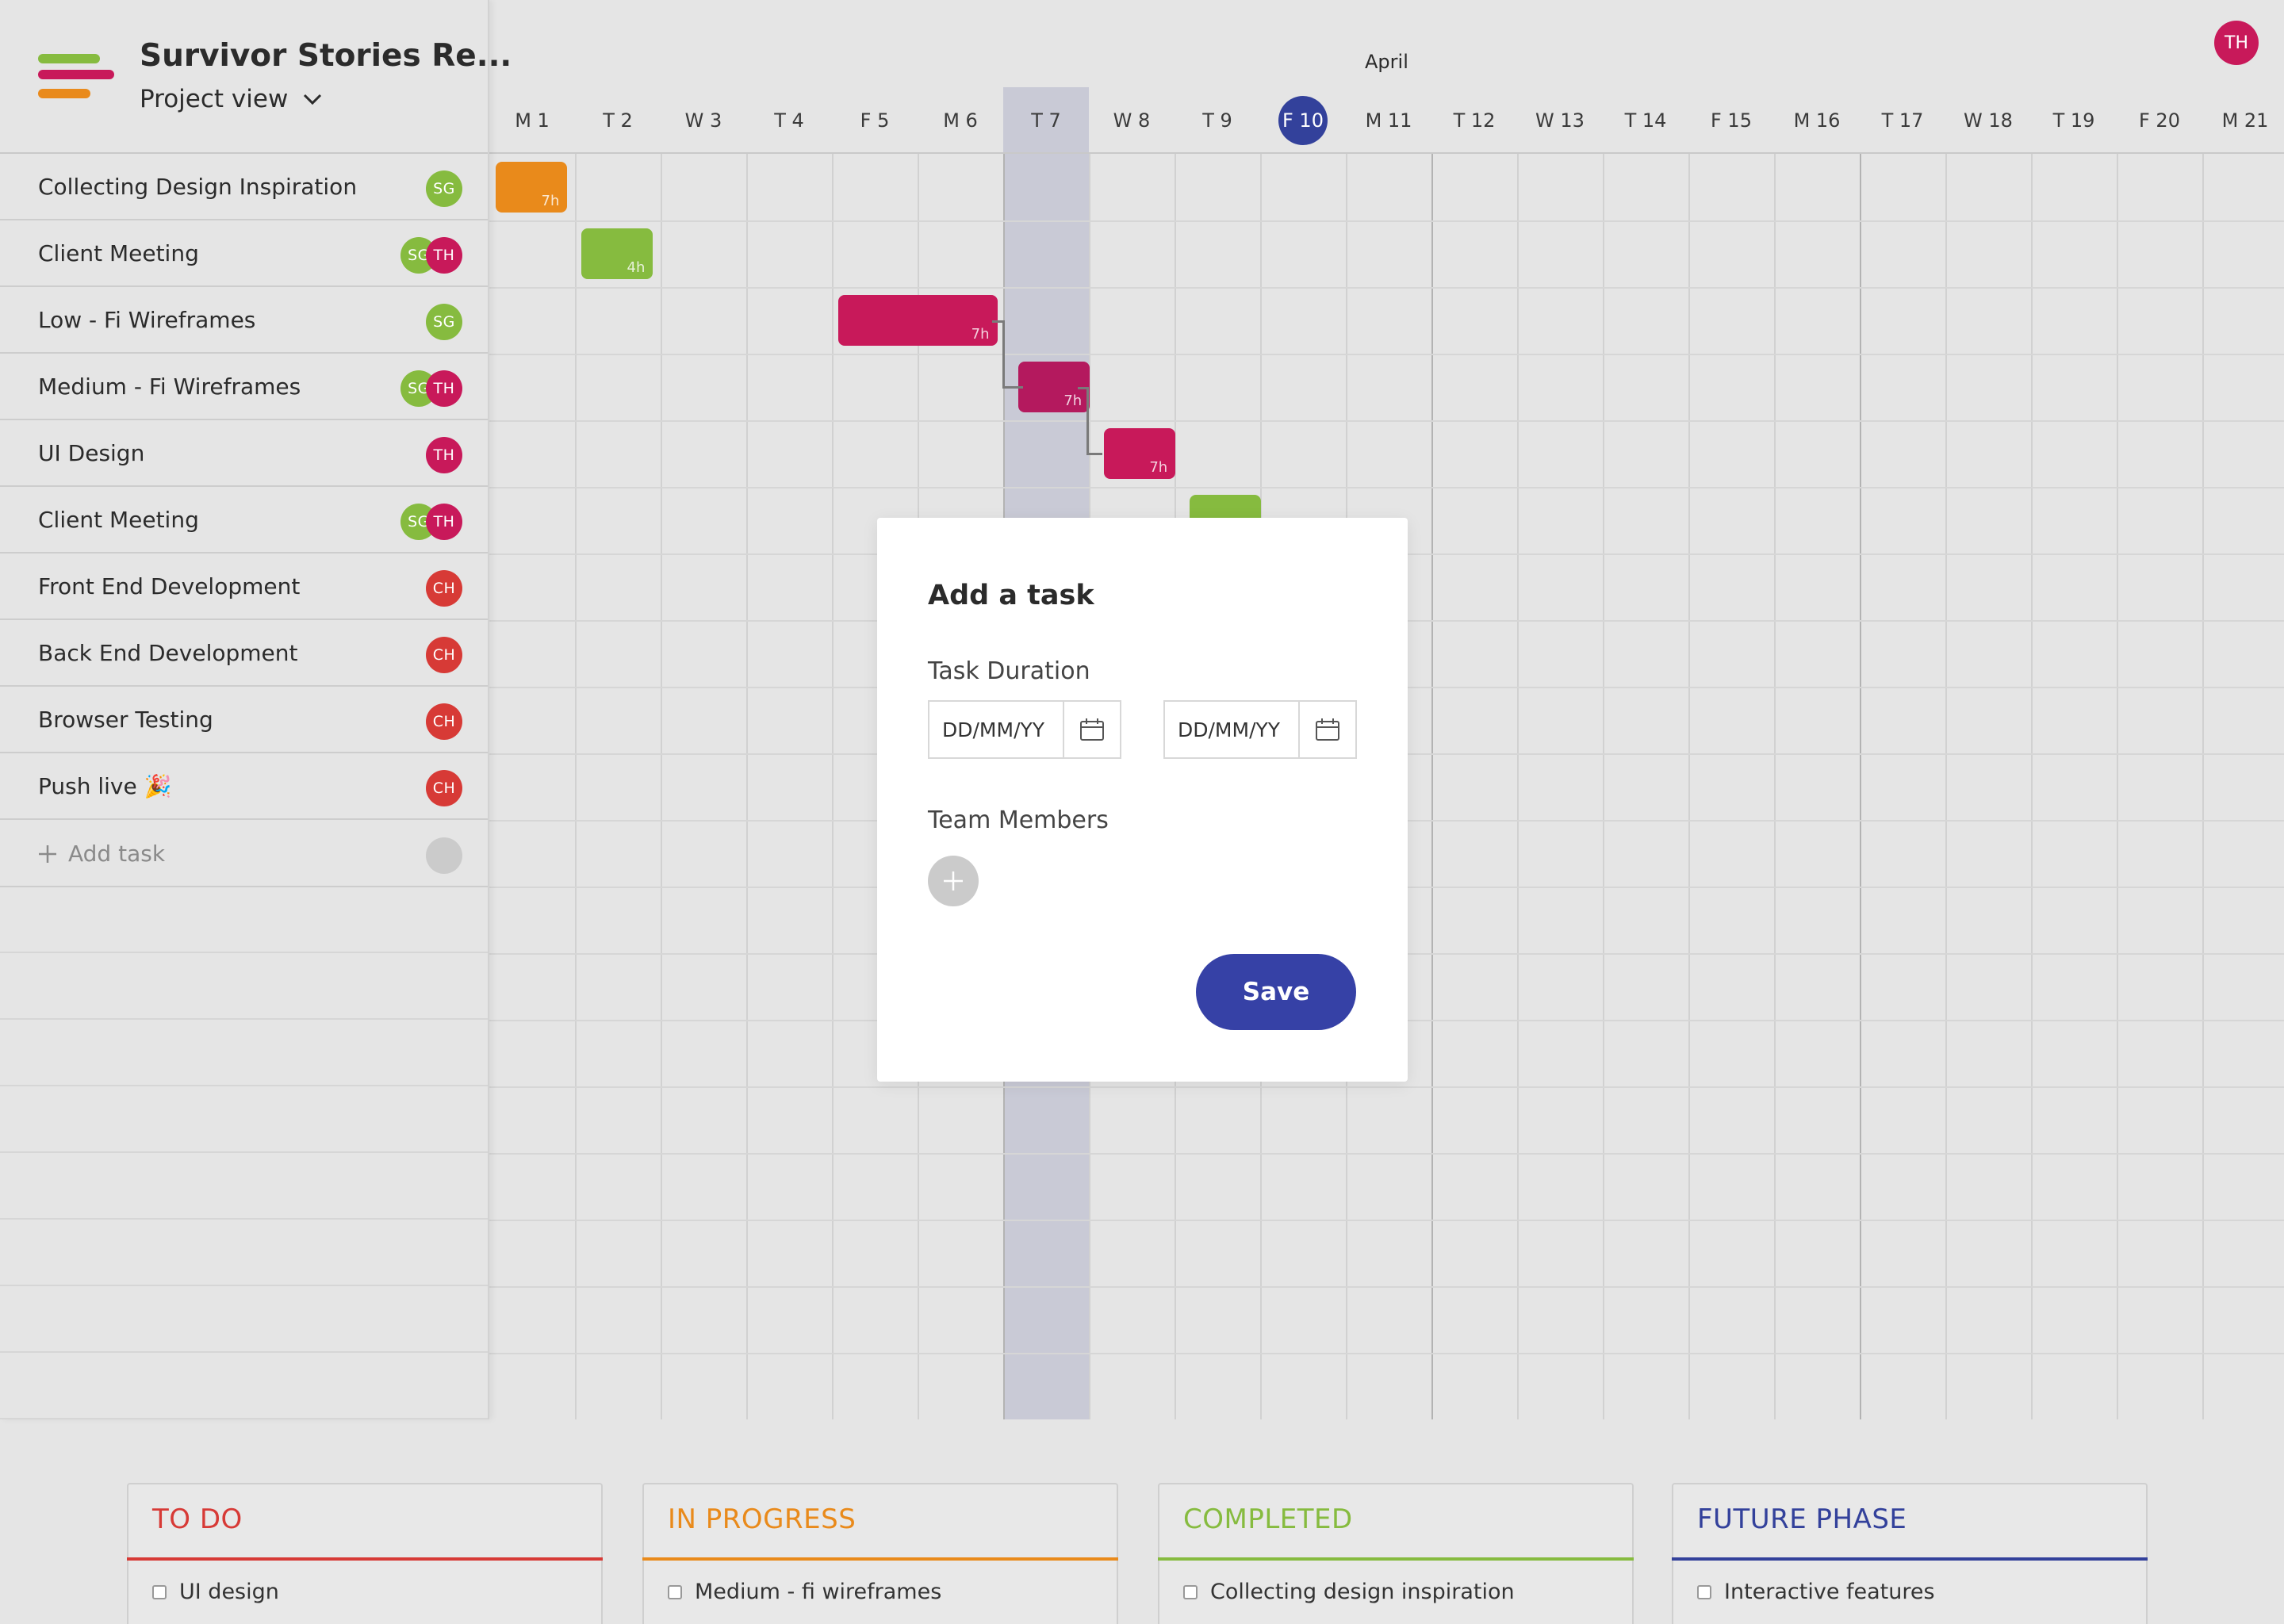 This screenshot has width=2284, height=1624. Describe the element at coordinates (214, 99) in the screenshot. I see `project-view-label: Project view` at that location.